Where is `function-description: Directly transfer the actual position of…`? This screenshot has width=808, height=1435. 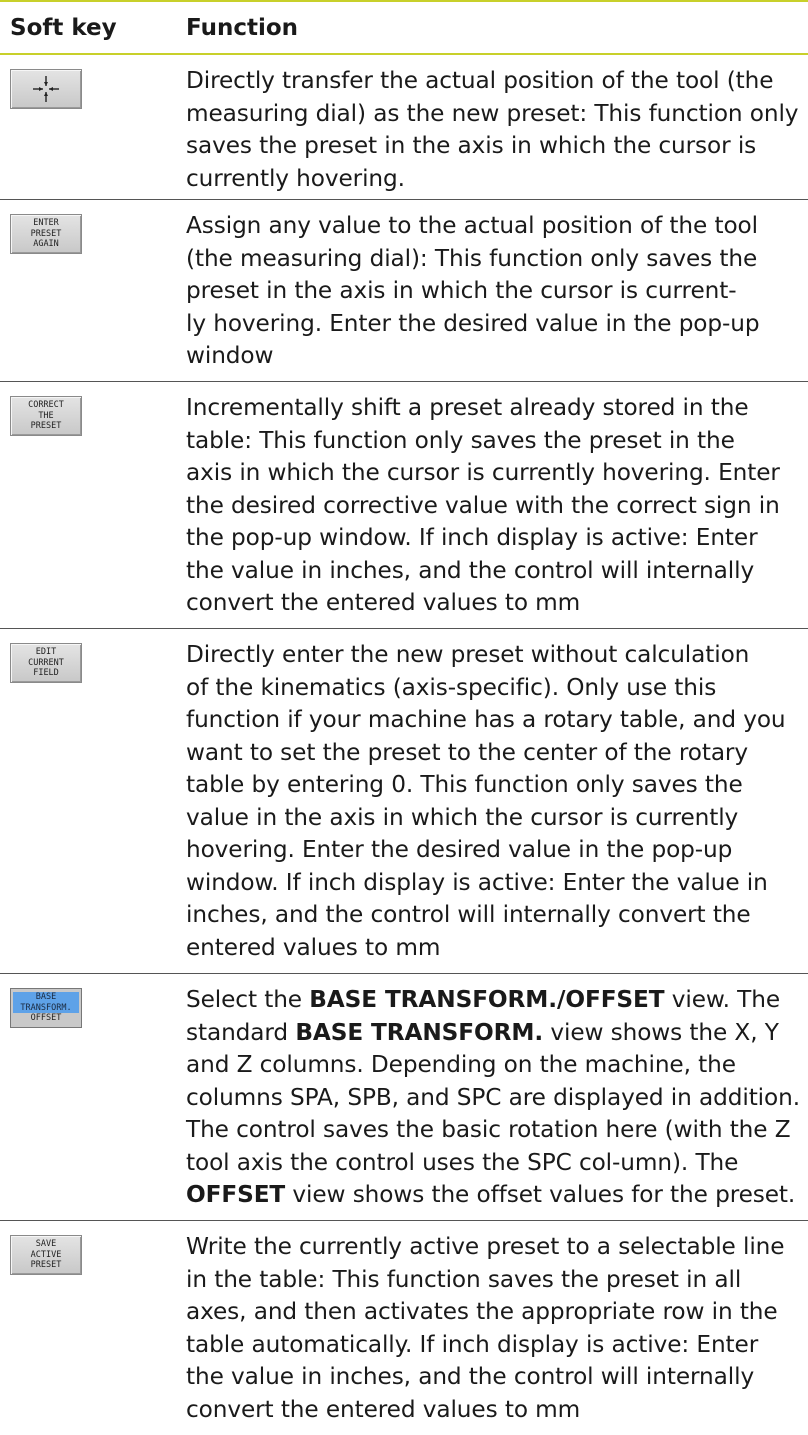
function-description: Directly transfer the actual position of… is located at coordinates (492, 129).